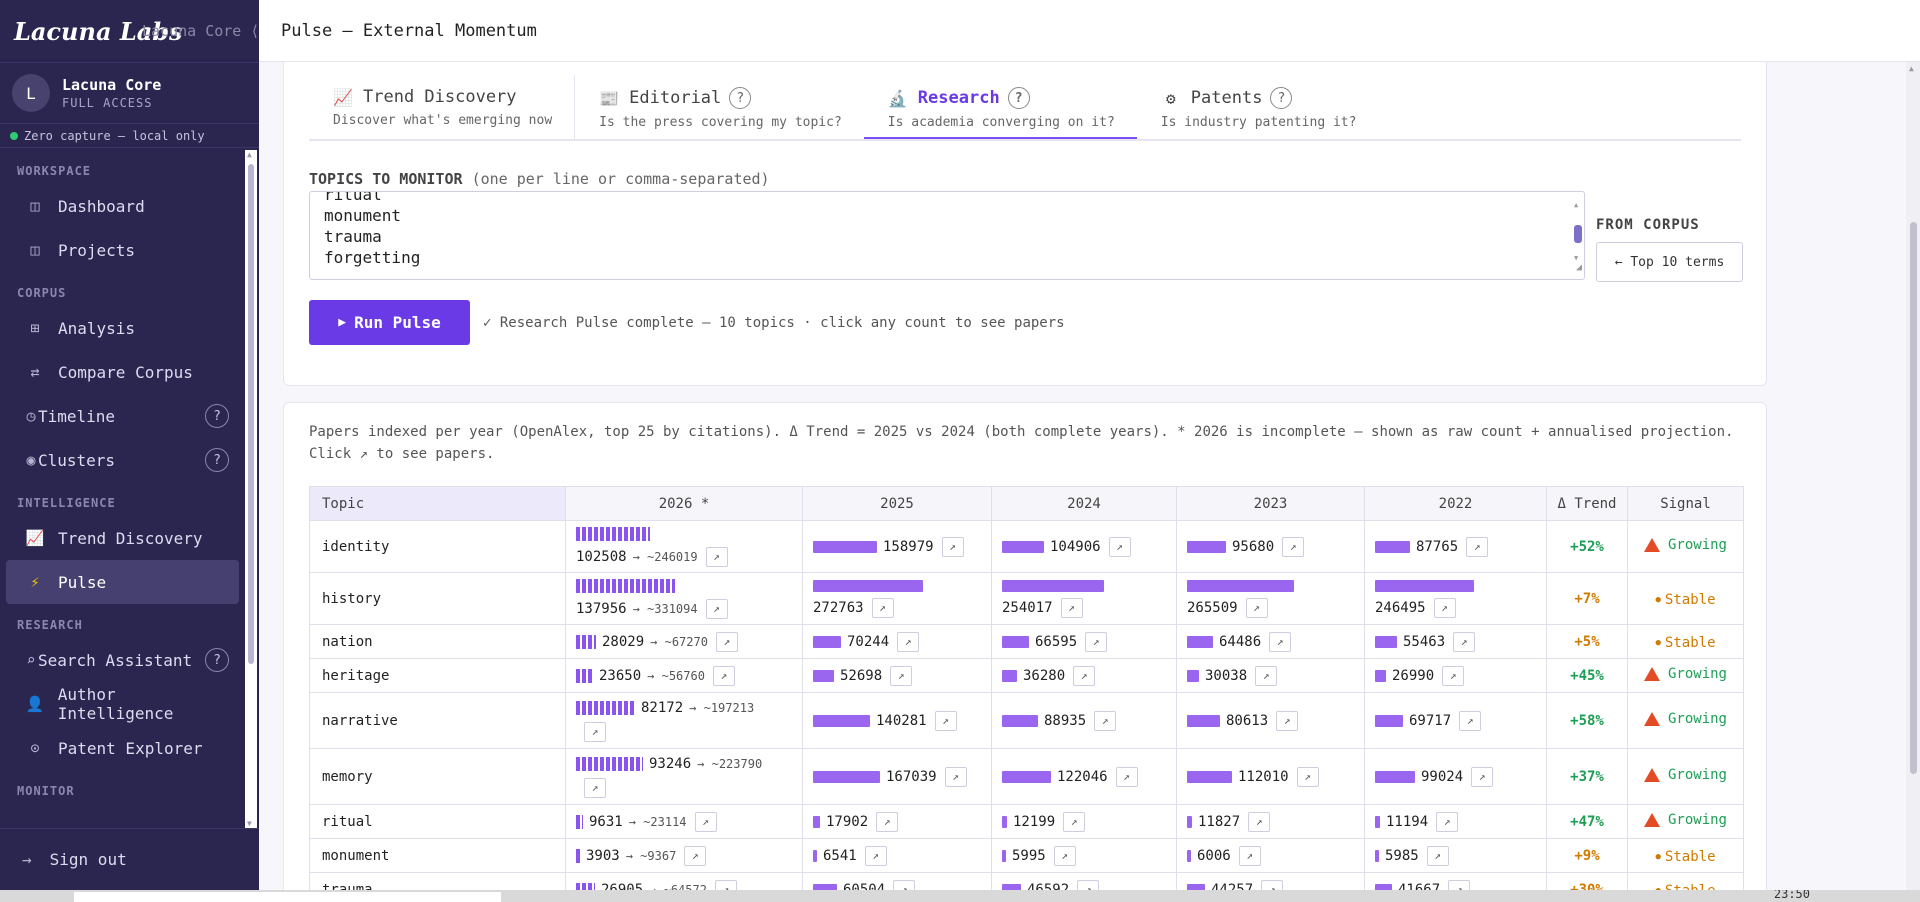 This screenshot has height=902, width=1920. What do you see at coordinates (601, 557) in the screenshot?
I see `count-value: 102508` at bounding box center [601, 557].